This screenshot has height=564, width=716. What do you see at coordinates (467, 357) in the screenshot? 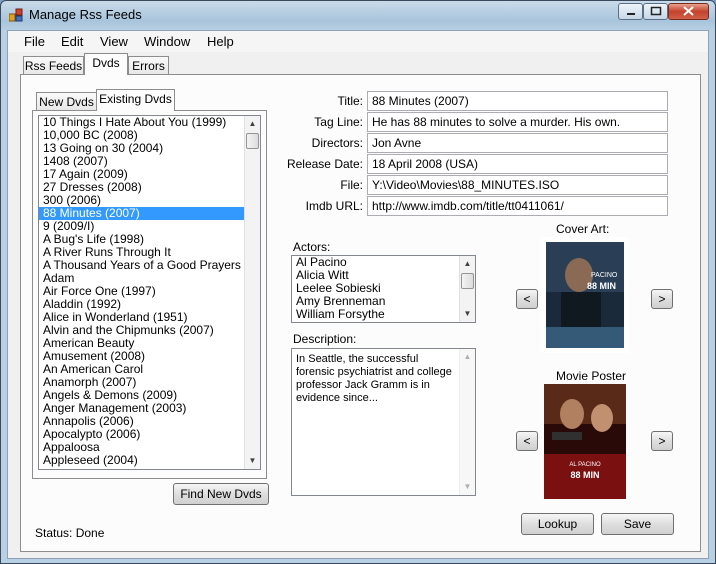
I see `description-scroll-up-icon: ▲` at bounding box center [467, 357].